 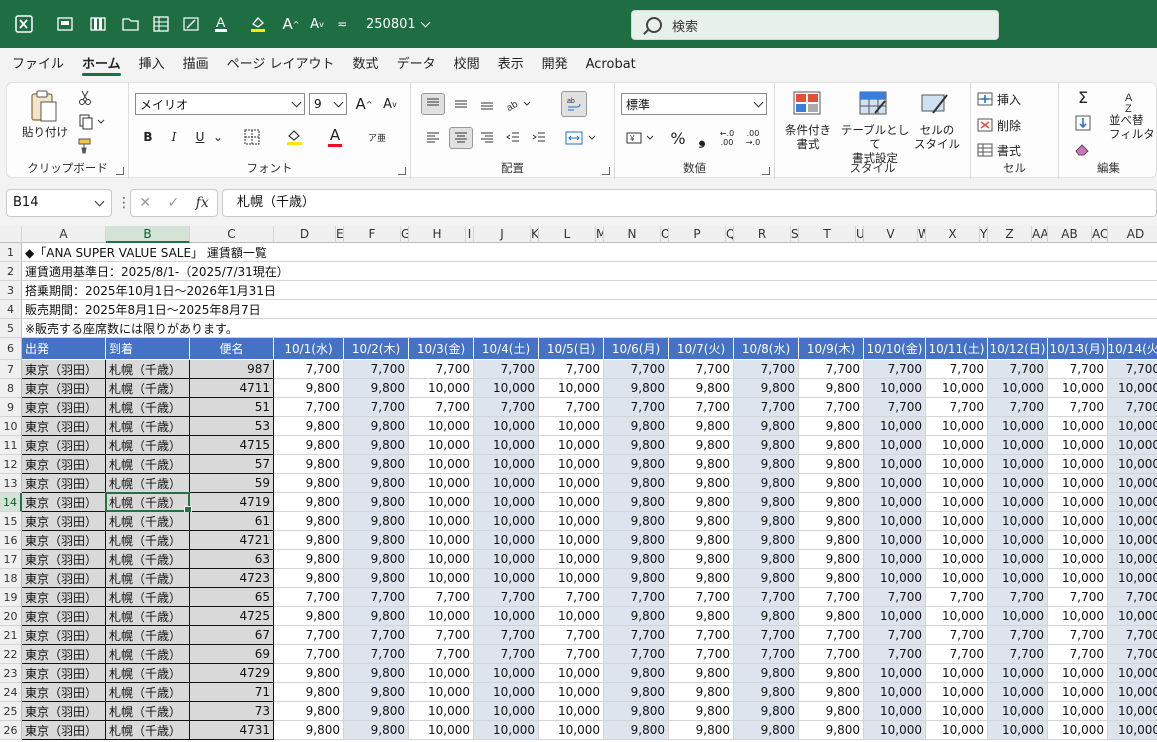 I want to click on flight-number-cell: 987, so click(x=232, y=369).